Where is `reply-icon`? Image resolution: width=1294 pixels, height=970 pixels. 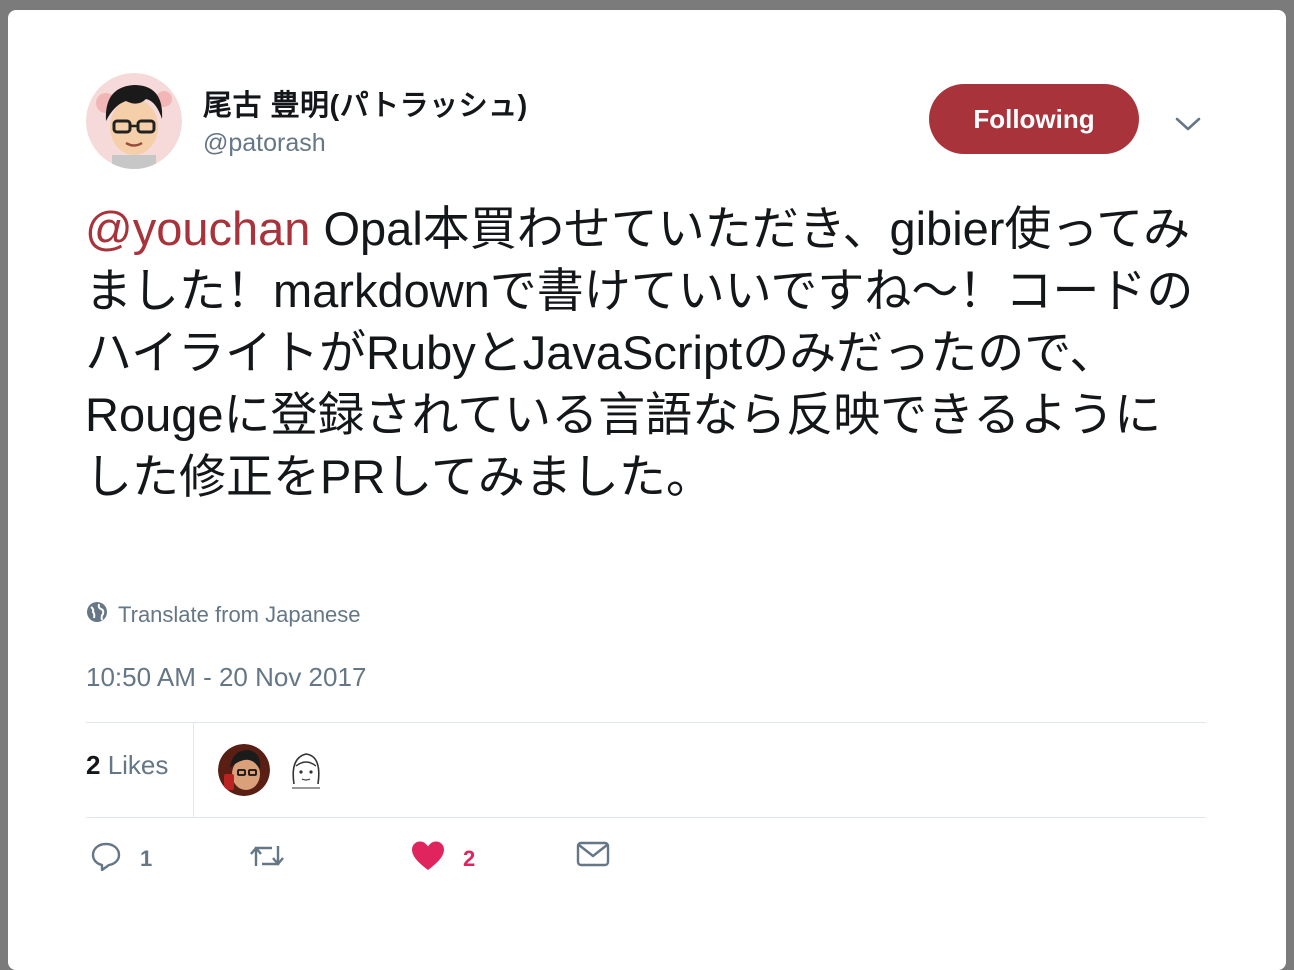 reply-icon is located at coordinates (106, 859).